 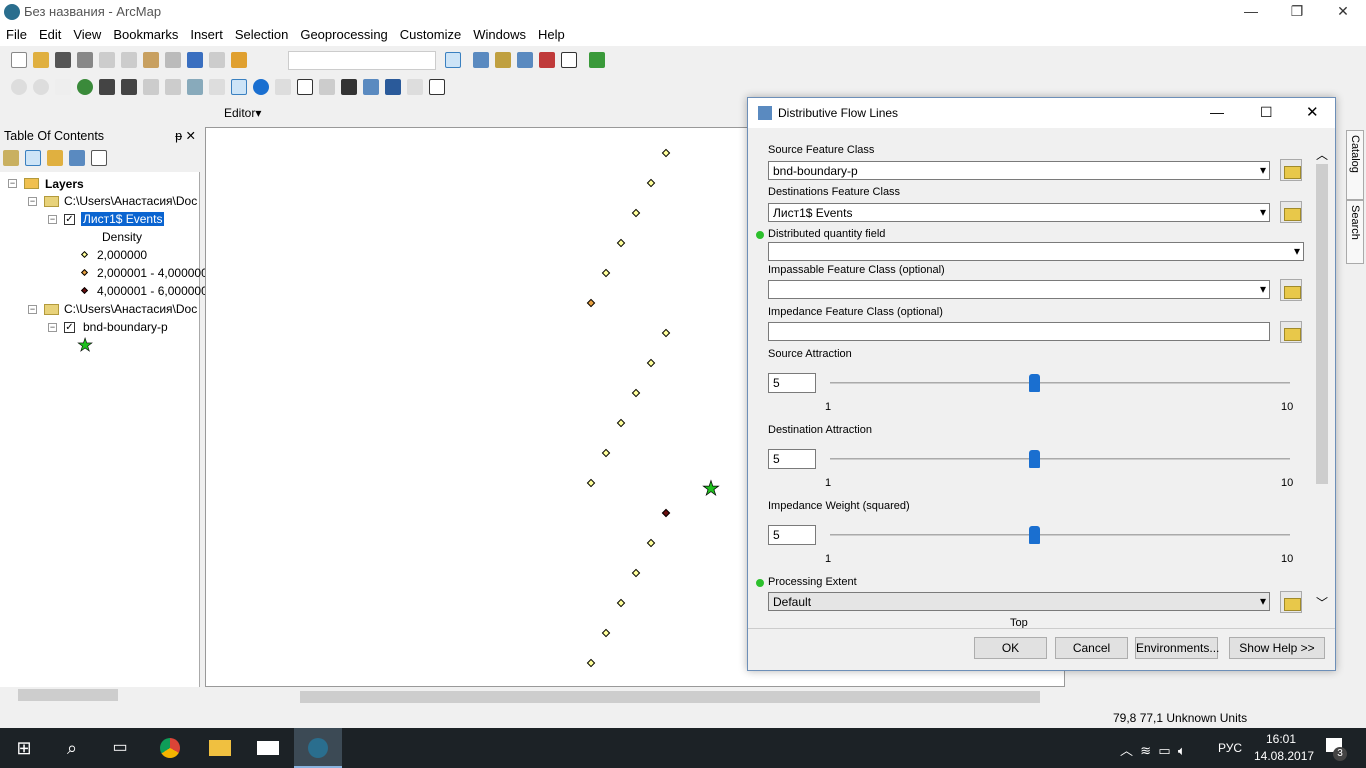 What do you see at coordinates (50, 33) in the screenshot?
I see `menu-edit: Edit` at bounding box center [50, 33].